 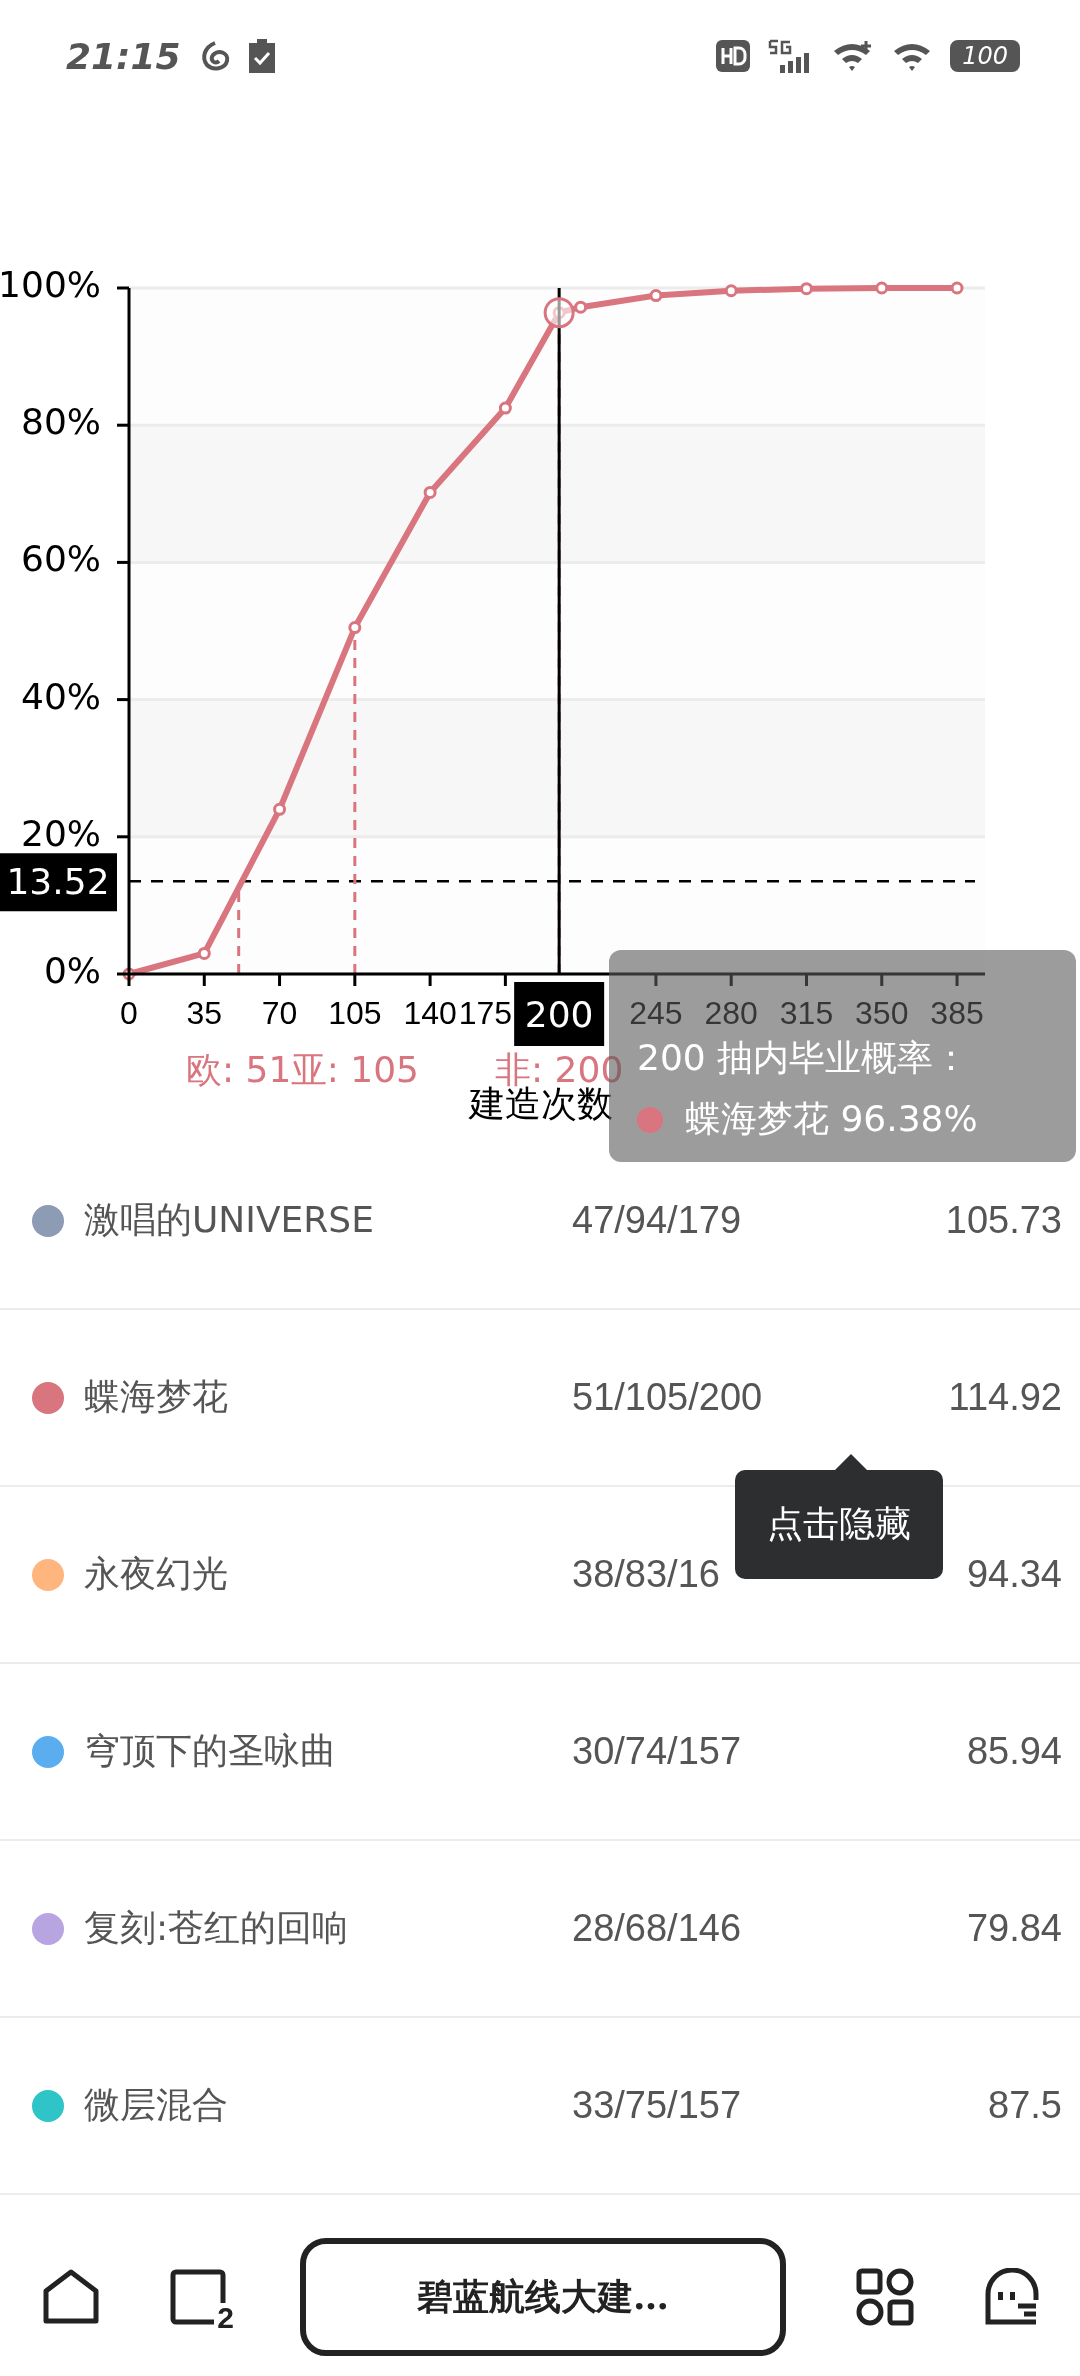 I want to click on marker-label: 亚: 105, so click(x=354, y=1069).